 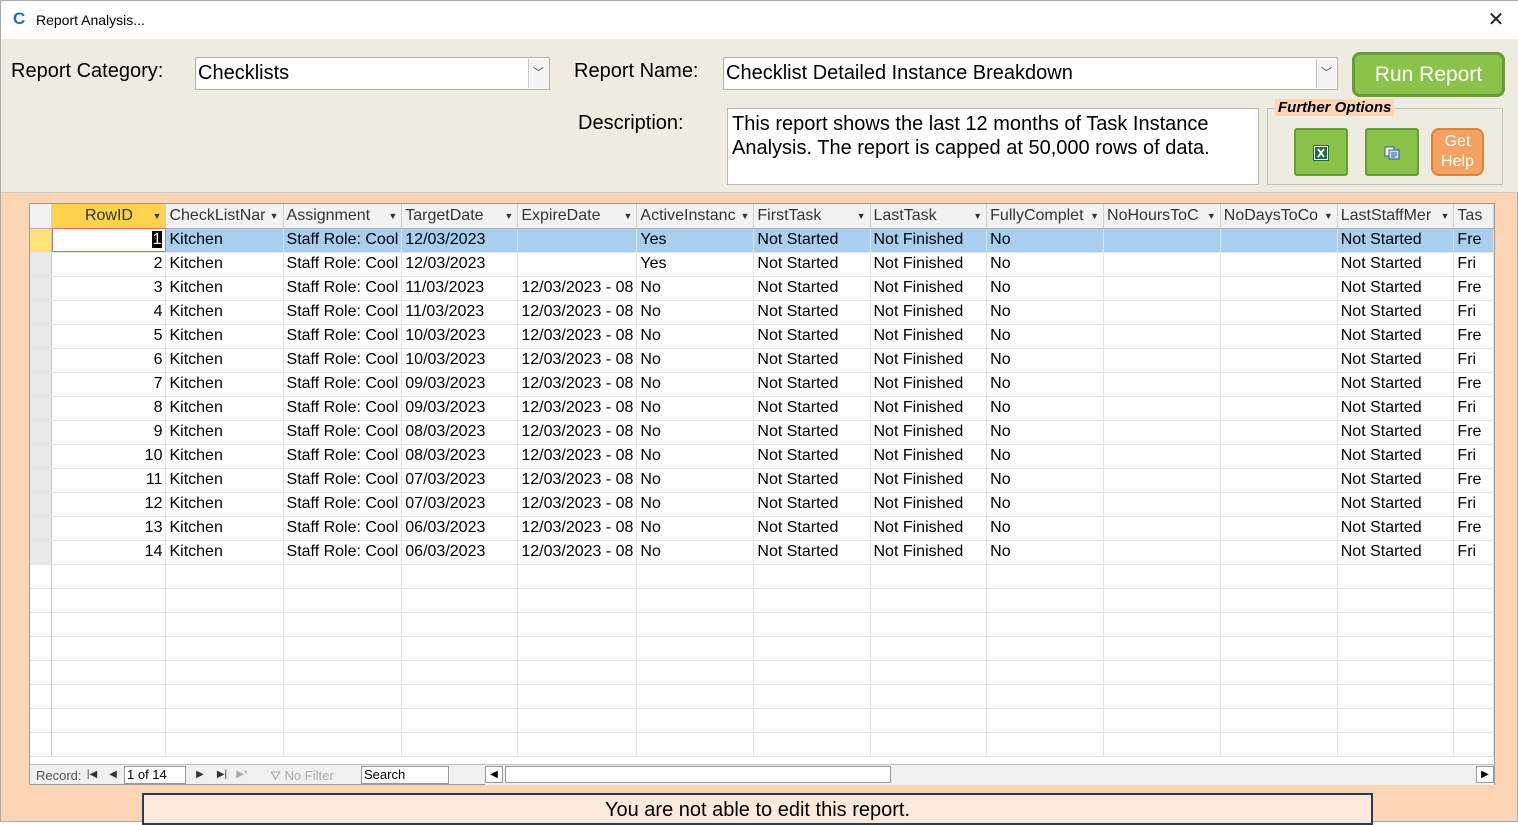 What do you see at coordinates (494, 774) in the screenshot?
I see `scroll-left-icon: ◀` at bounding box center [494, 774].